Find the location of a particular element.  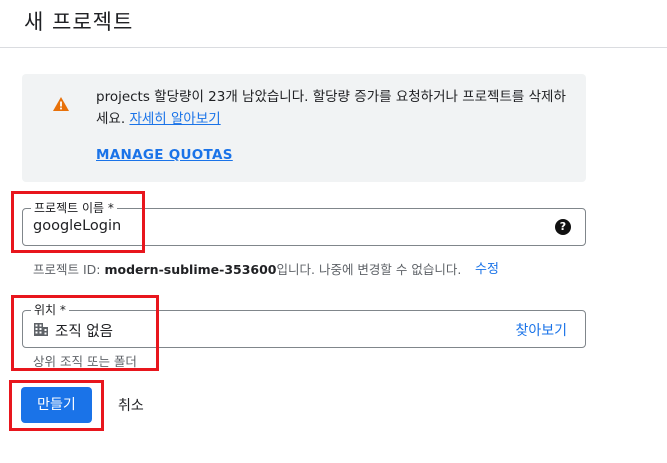

warning-icon is located at coordinates (61, 104).